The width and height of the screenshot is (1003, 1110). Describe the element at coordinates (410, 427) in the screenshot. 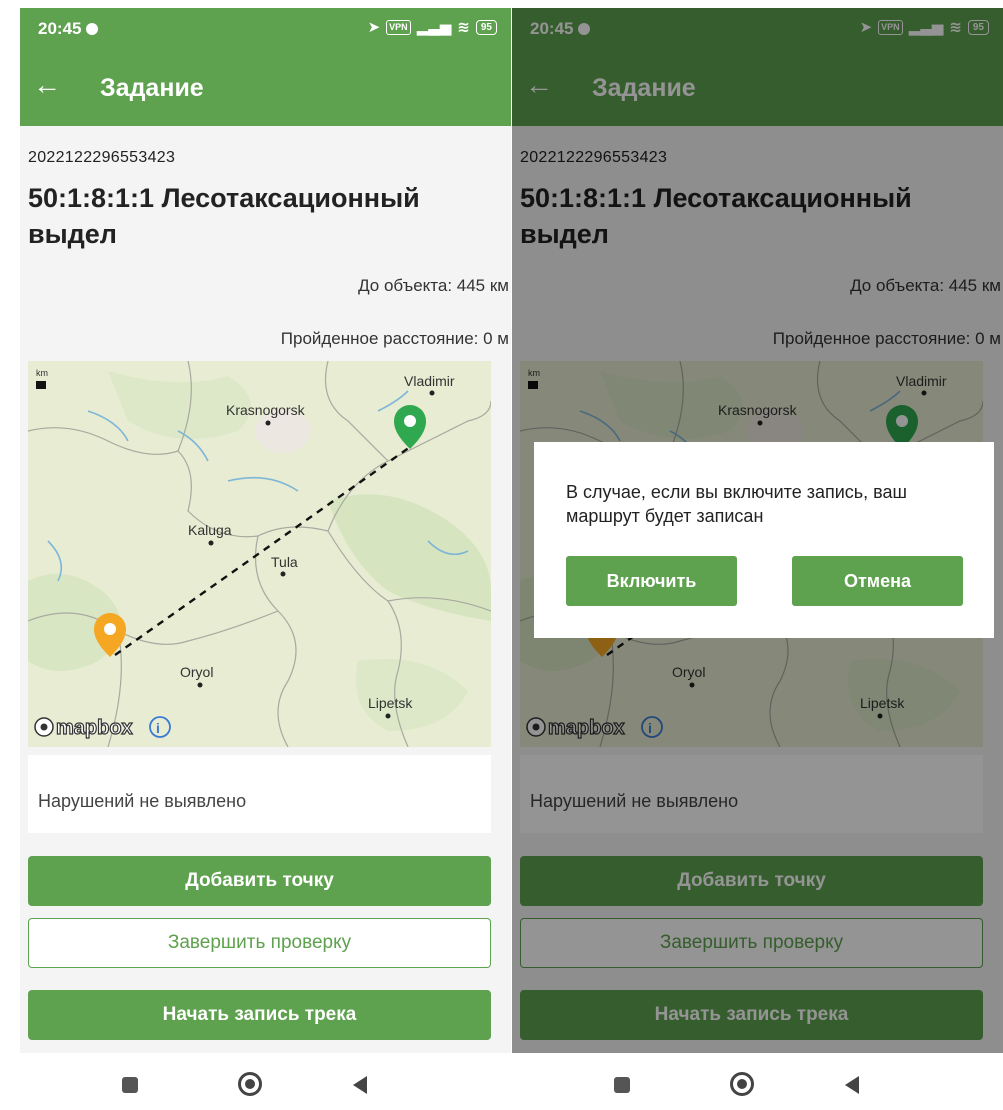

I see `end-marker-icon` at that location.